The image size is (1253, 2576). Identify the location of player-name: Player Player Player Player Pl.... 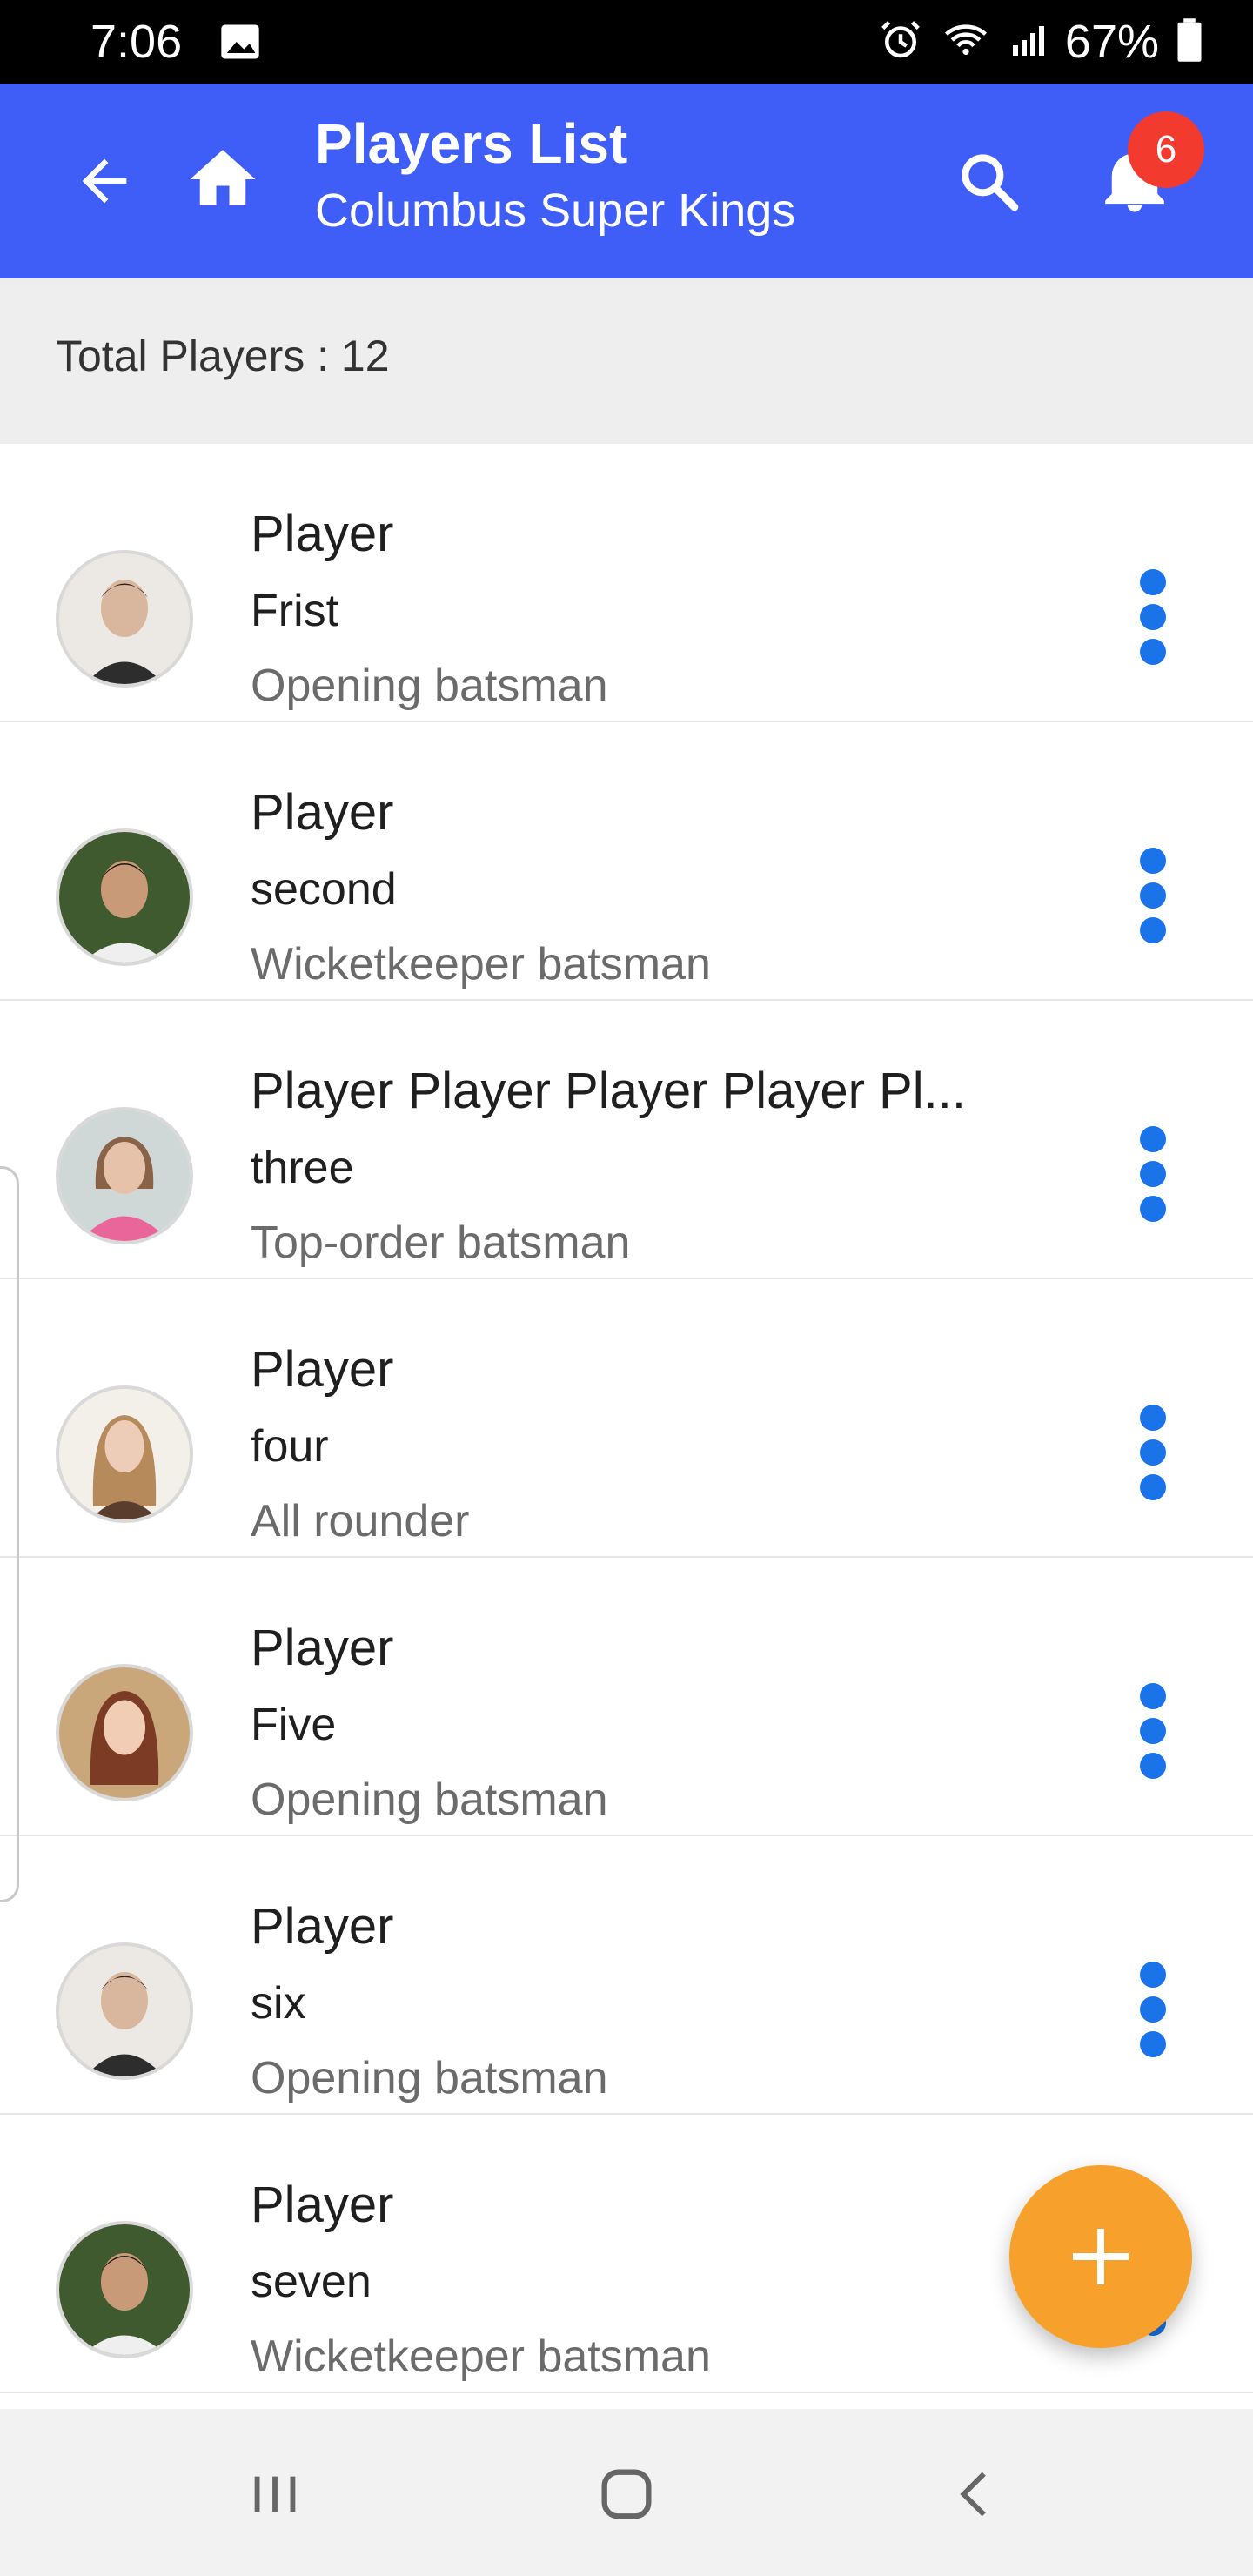
(608, 1091).